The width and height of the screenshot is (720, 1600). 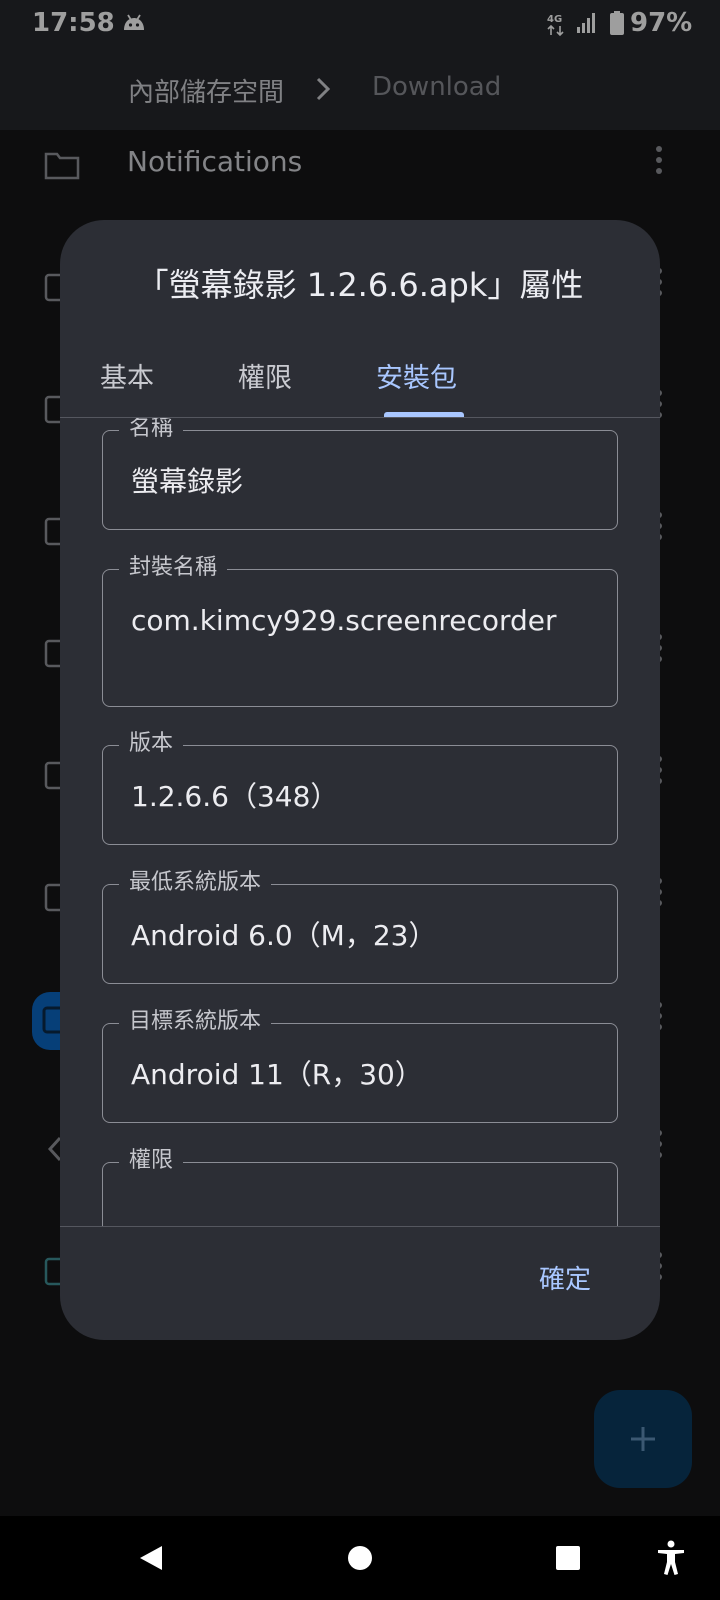 What do you see at coordinates (565, 1280) in the screenshot?
I see `ok-button: 確定` at bounding box center [565, 1280].